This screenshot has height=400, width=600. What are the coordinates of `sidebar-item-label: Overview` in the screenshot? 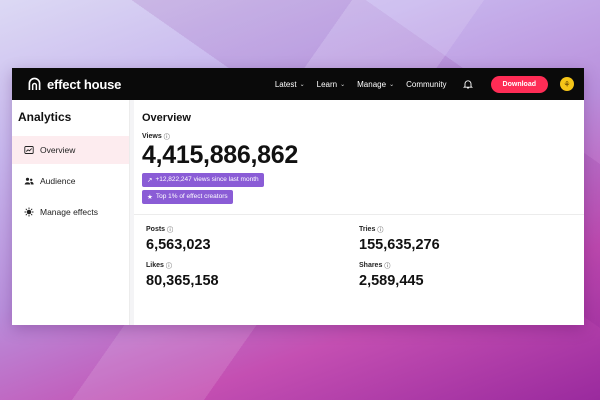 It's located at (58, 150).